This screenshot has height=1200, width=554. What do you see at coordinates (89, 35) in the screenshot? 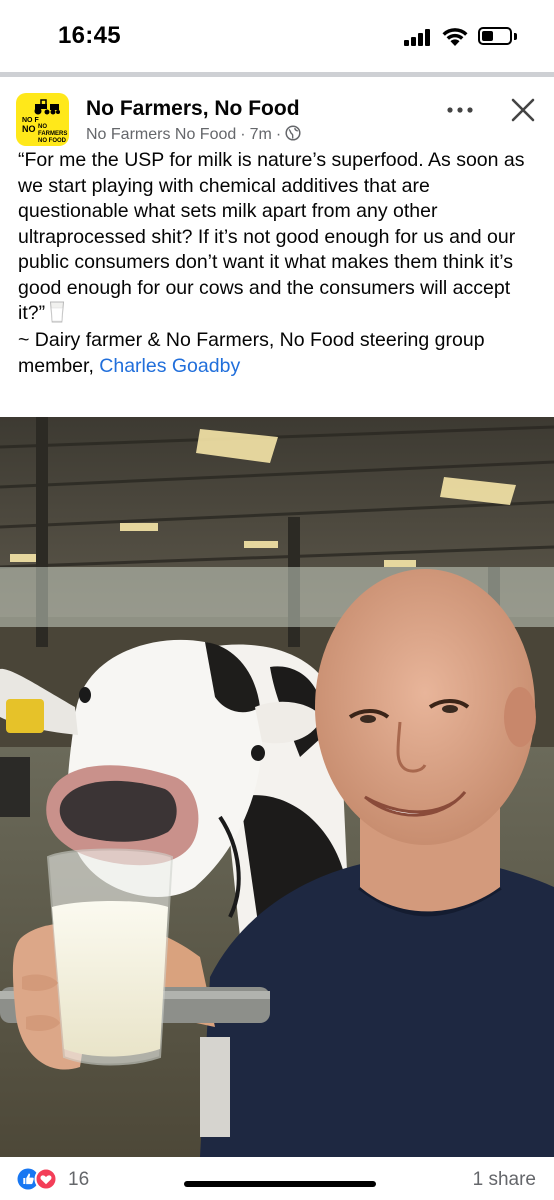
I see `status-time: 16:45` at bounding box center [89, 35].